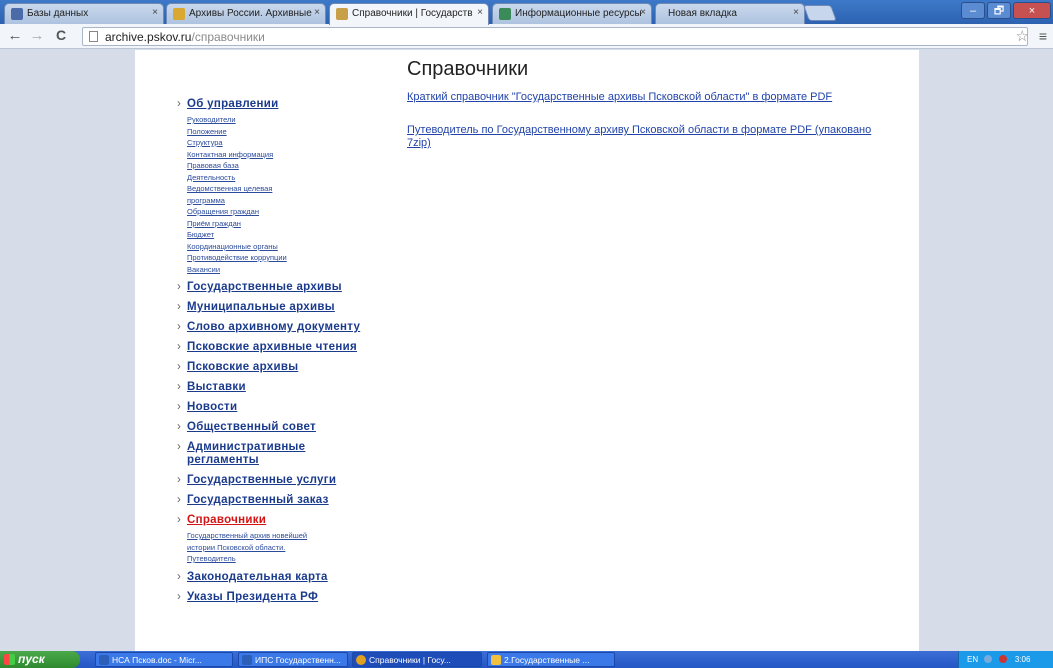 This screenshot has height=668, width=1053. What do you see at coordinates (412, 13) in the screenshot?
I see `tab-label: Справочники | Государств` at bounding box center [412, 13].